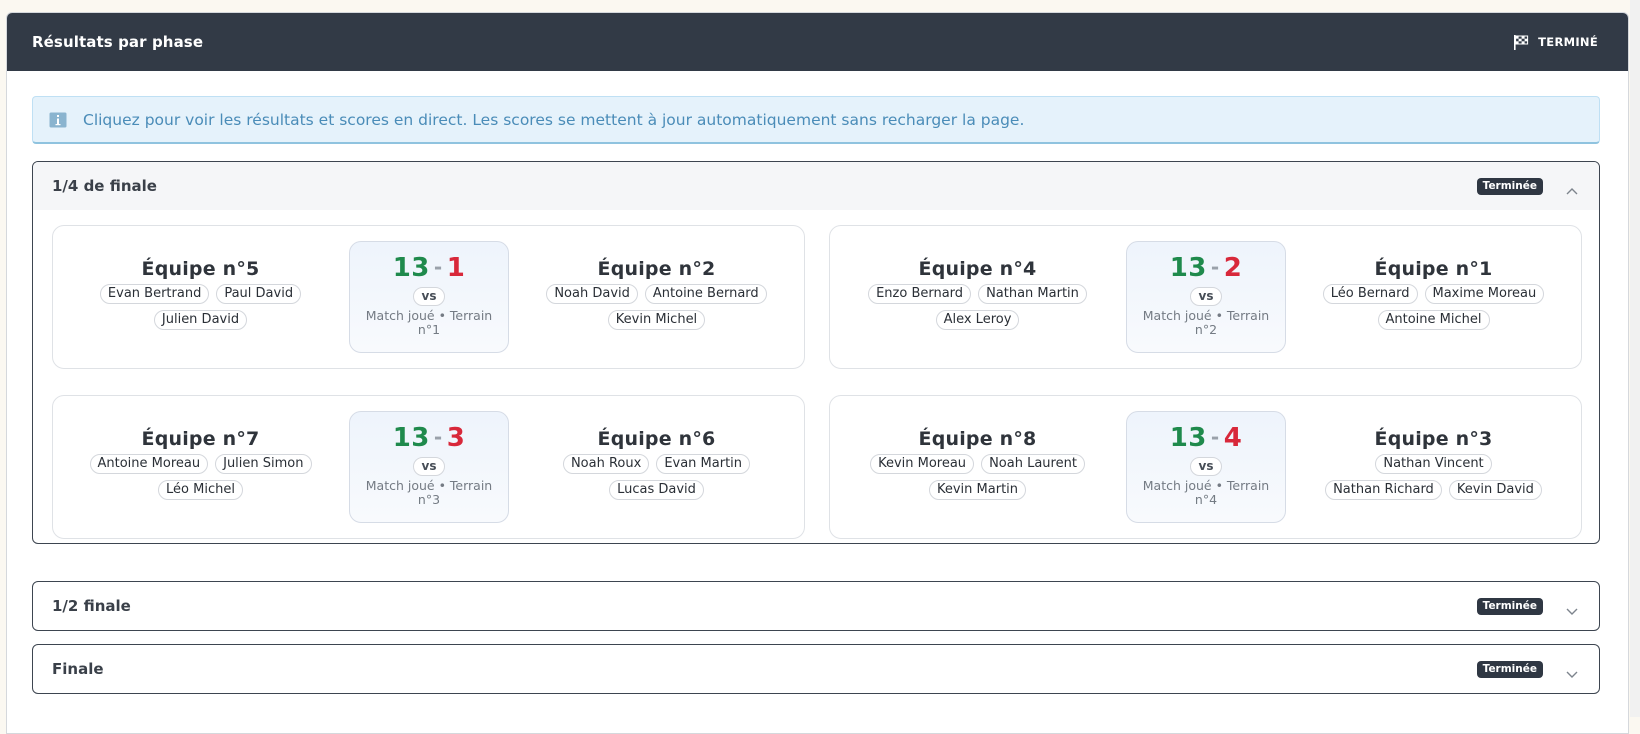 The image size is (1640, 734). Describe the element at coordinates (920, 294) in the screenshot. I see `player-chip: Enzo Bernard` at that location.